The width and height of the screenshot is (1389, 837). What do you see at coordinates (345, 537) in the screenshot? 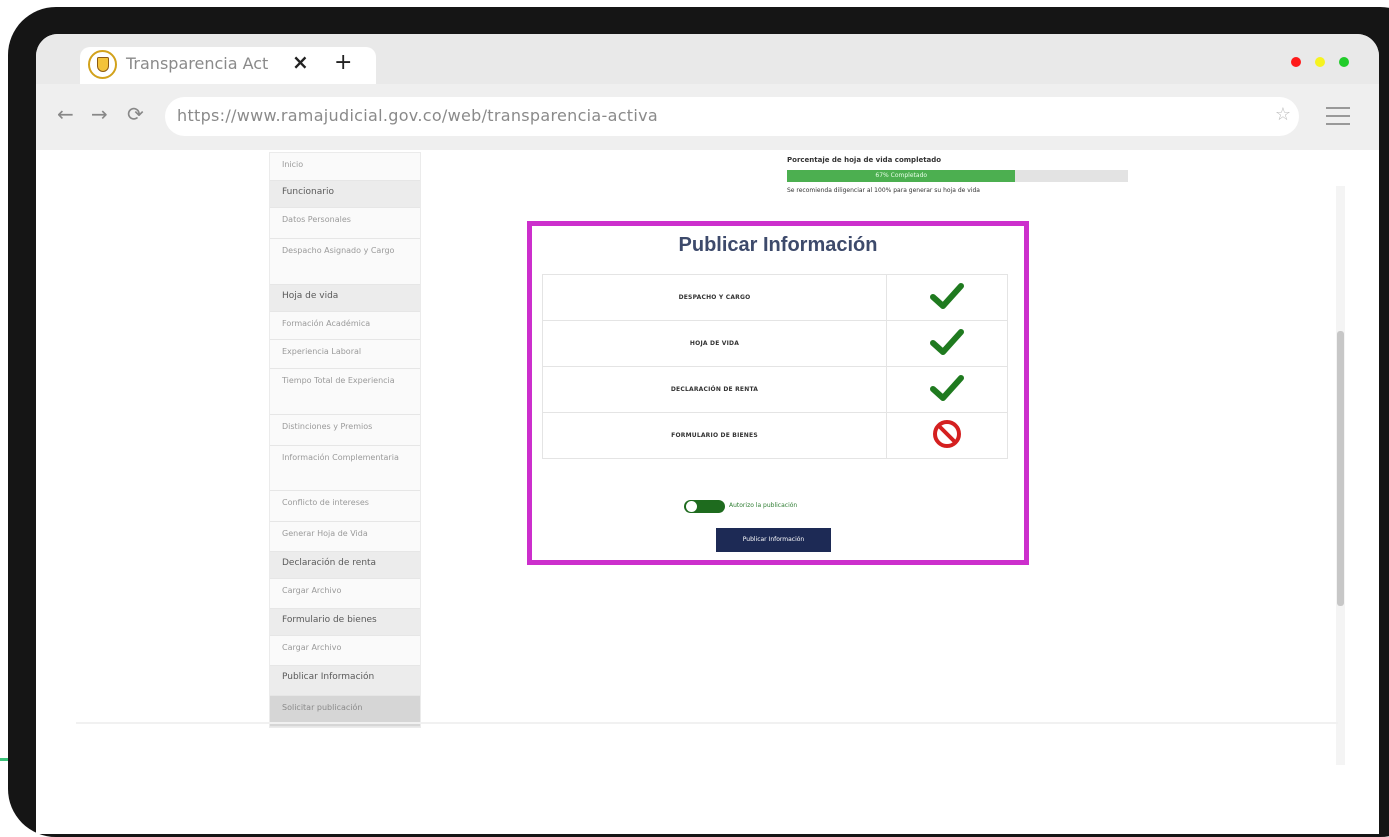
I see `sidebar-item-generar-hoja: Generar Hoja de Vida` at bounding box center [345, 537].